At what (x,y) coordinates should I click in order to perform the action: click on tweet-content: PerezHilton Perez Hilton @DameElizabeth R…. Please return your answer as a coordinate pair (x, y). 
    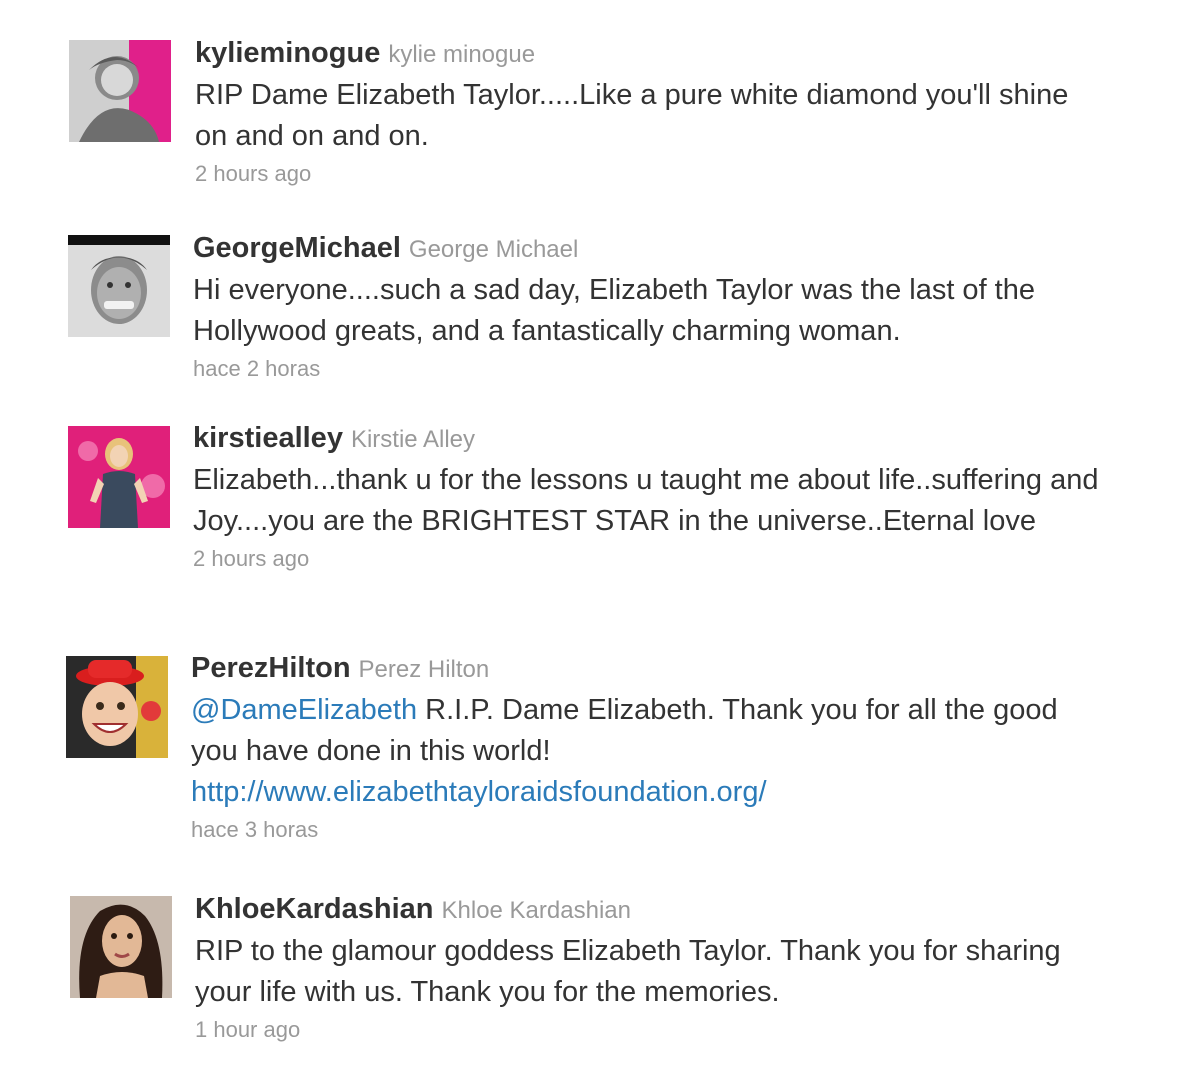
    Looking at the image, I should click on (671, 747).